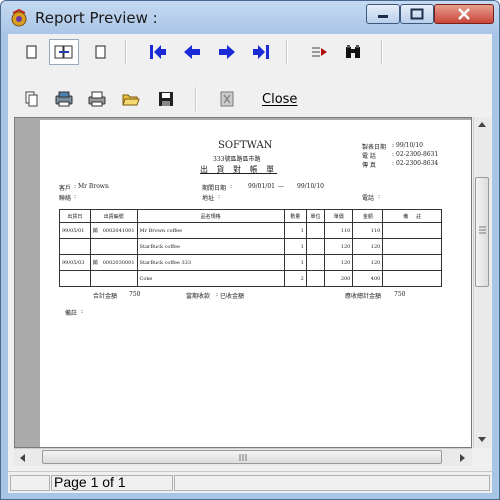 This screenshot has height=500, width=500. What do you see at coordinates (71, 313) in the screenshot?
I see `remarks-label: 備註` at bounding box center [71, 313].